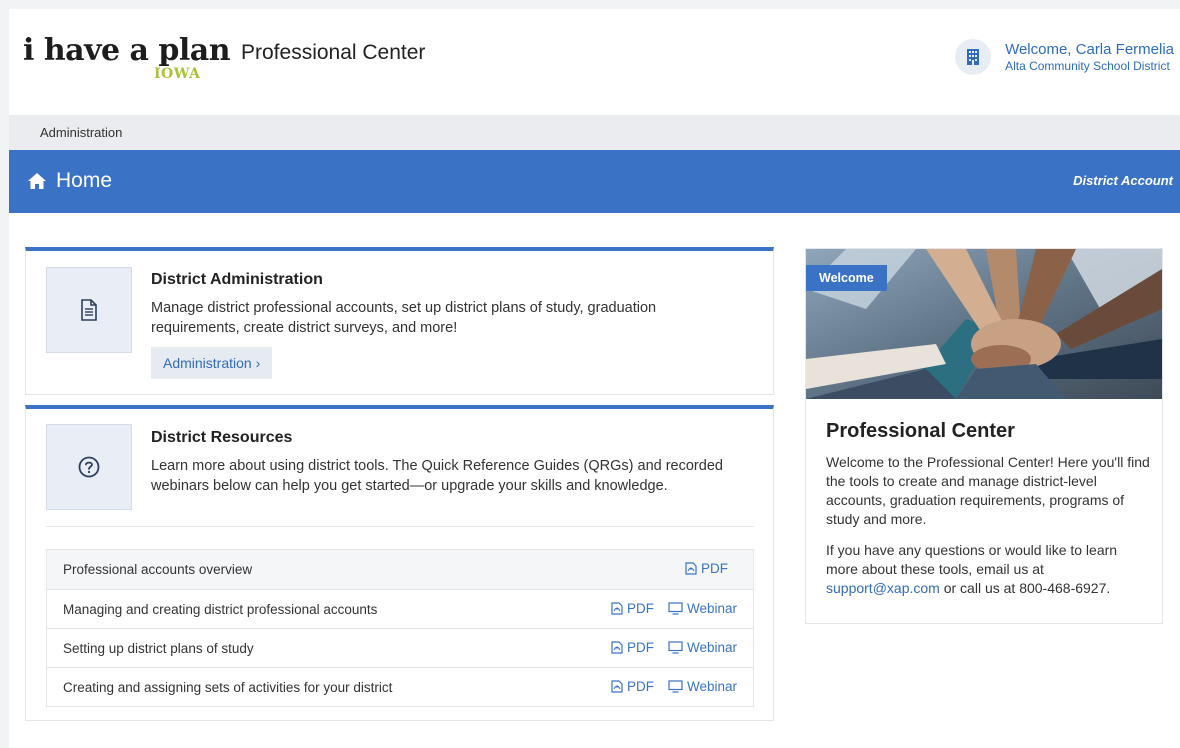  I want to click on hands-together-photo: Welcome, so click(984, 324).